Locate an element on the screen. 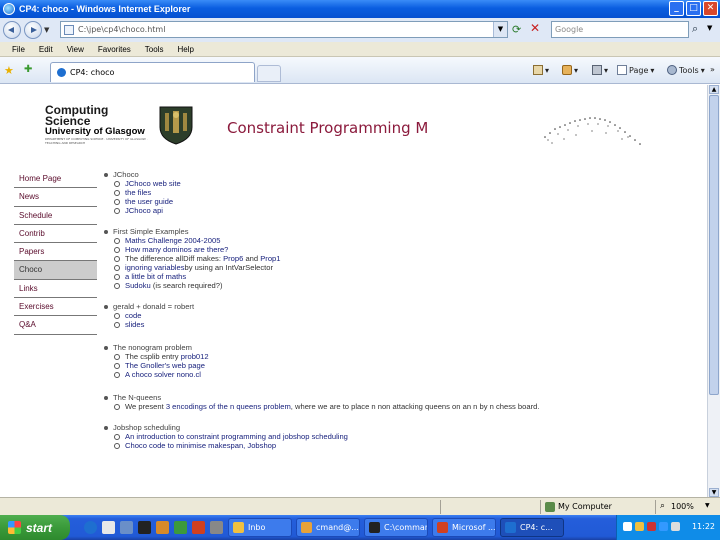 This screenshot has height=540, width=720. content-link: JChoco api is located at coordinates (144, 210).